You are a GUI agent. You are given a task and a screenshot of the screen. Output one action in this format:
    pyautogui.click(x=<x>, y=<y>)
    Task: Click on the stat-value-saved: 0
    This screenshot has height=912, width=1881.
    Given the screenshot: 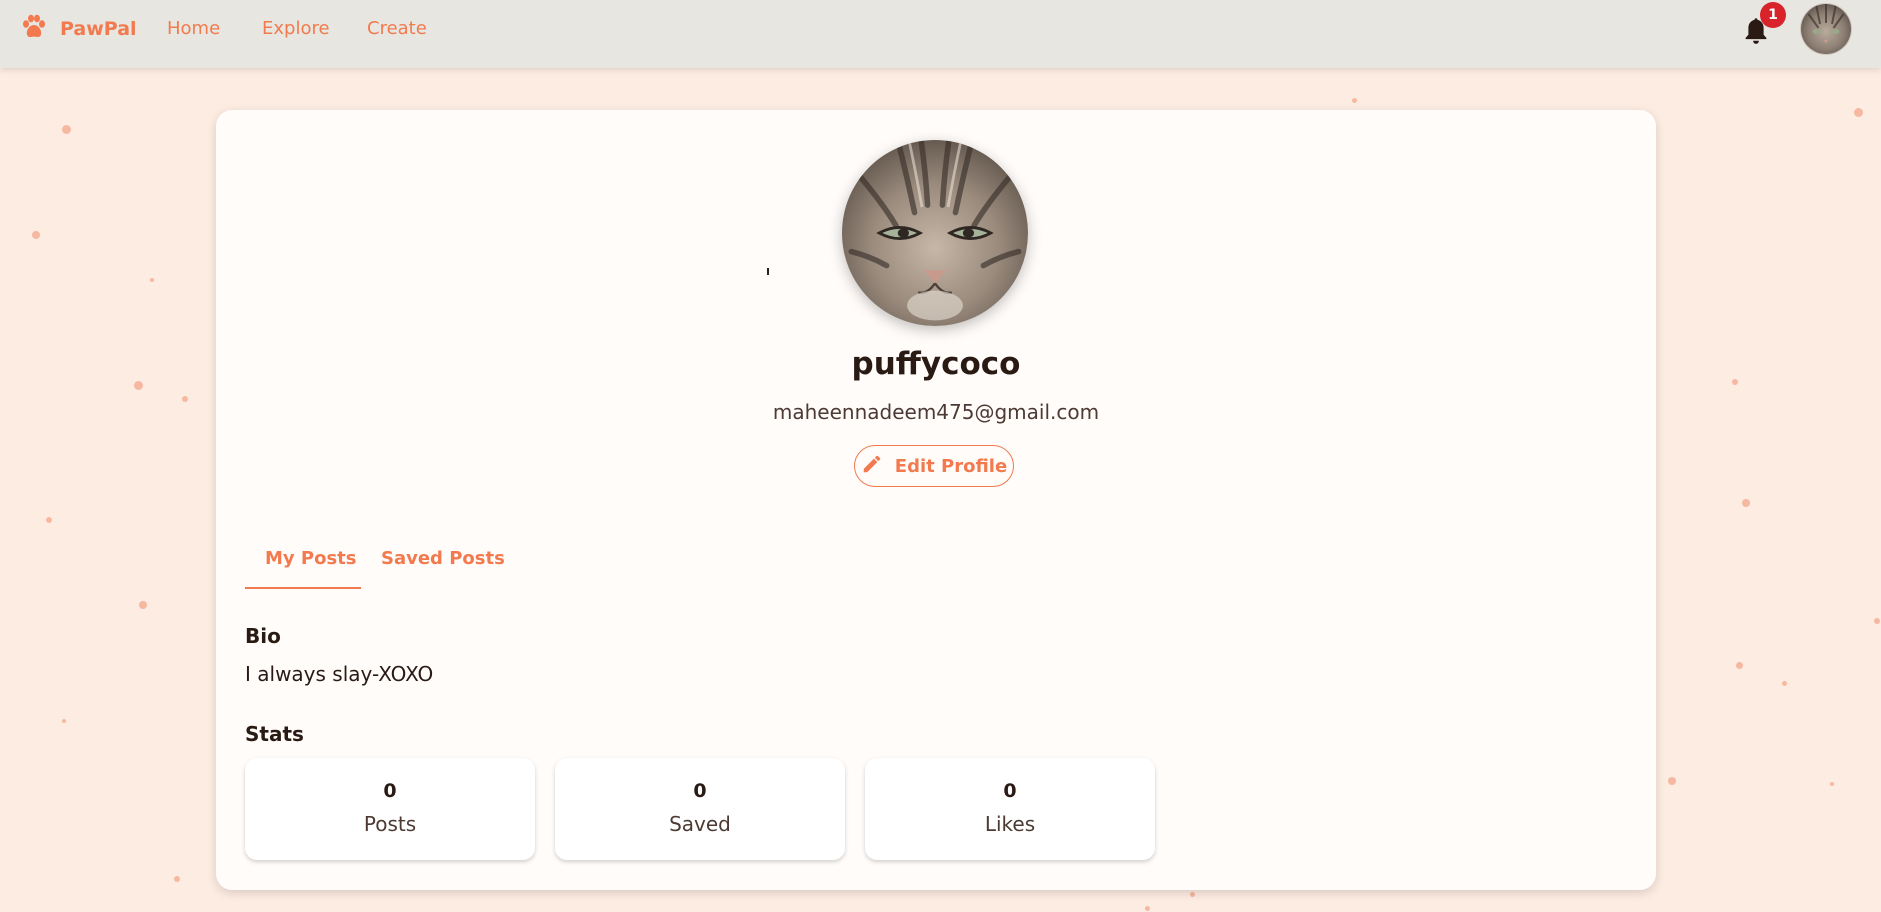 What is the action you would take?
    pyautogui.click(x=700, y=791)
    